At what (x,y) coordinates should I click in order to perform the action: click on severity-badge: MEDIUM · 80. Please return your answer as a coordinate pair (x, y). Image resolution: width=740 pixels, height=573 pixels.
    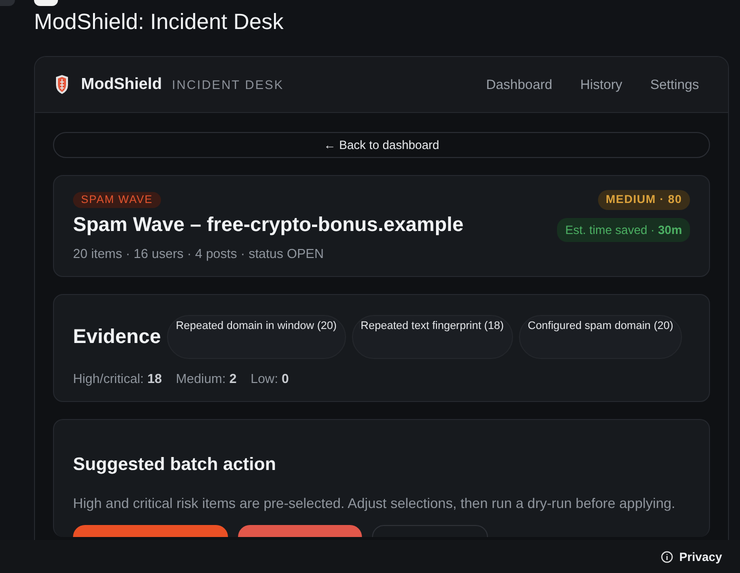
    Looking at the image, I should click on (644, 200).